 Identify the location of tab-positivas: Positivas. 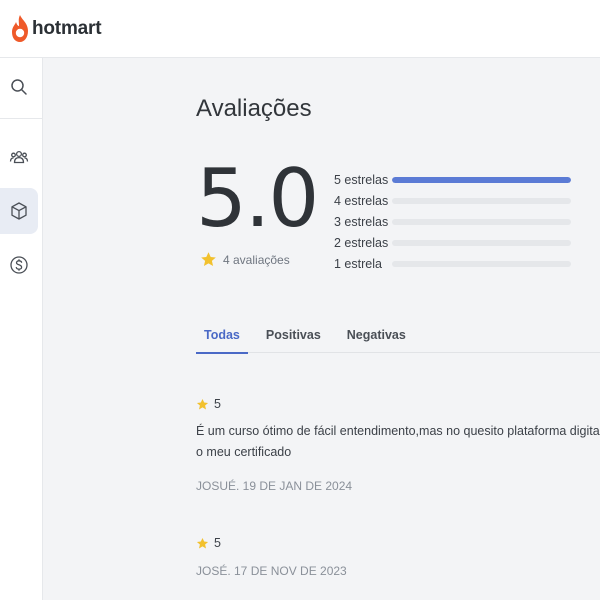
(293, 335).